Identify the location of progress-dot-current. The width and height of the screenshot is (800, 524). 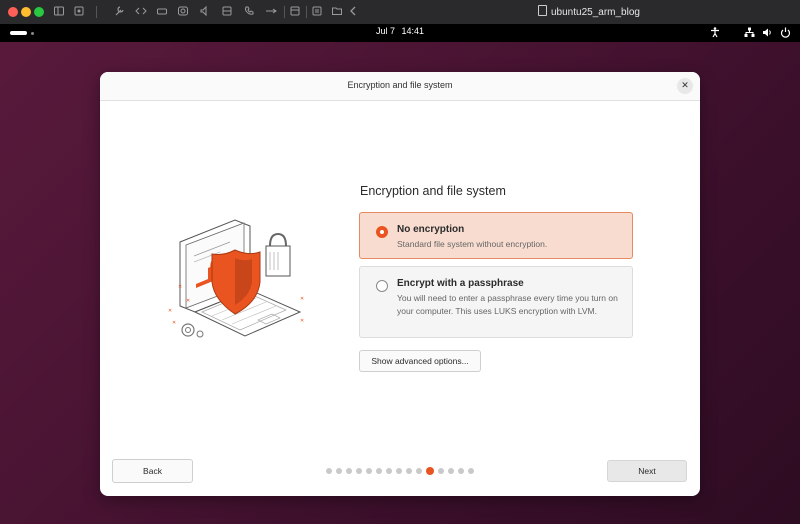
(430, 471).